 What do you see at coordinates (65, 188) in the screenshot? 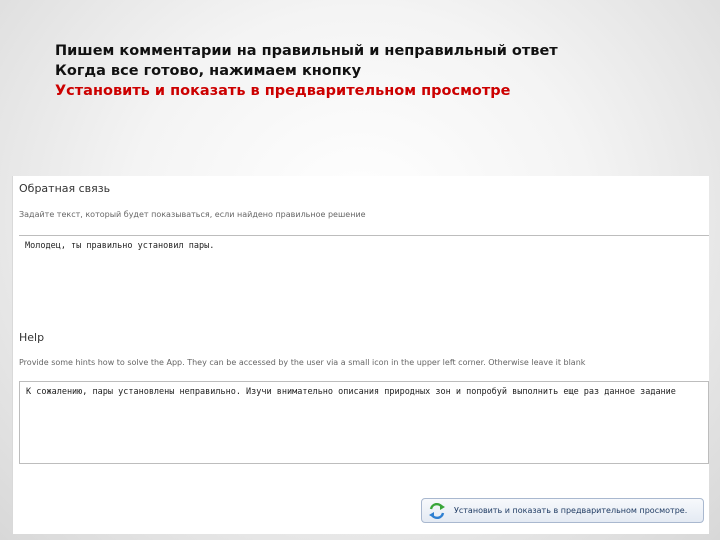
I see `feedback-section-title: Обратная связь` at bounding box center [65, 188].